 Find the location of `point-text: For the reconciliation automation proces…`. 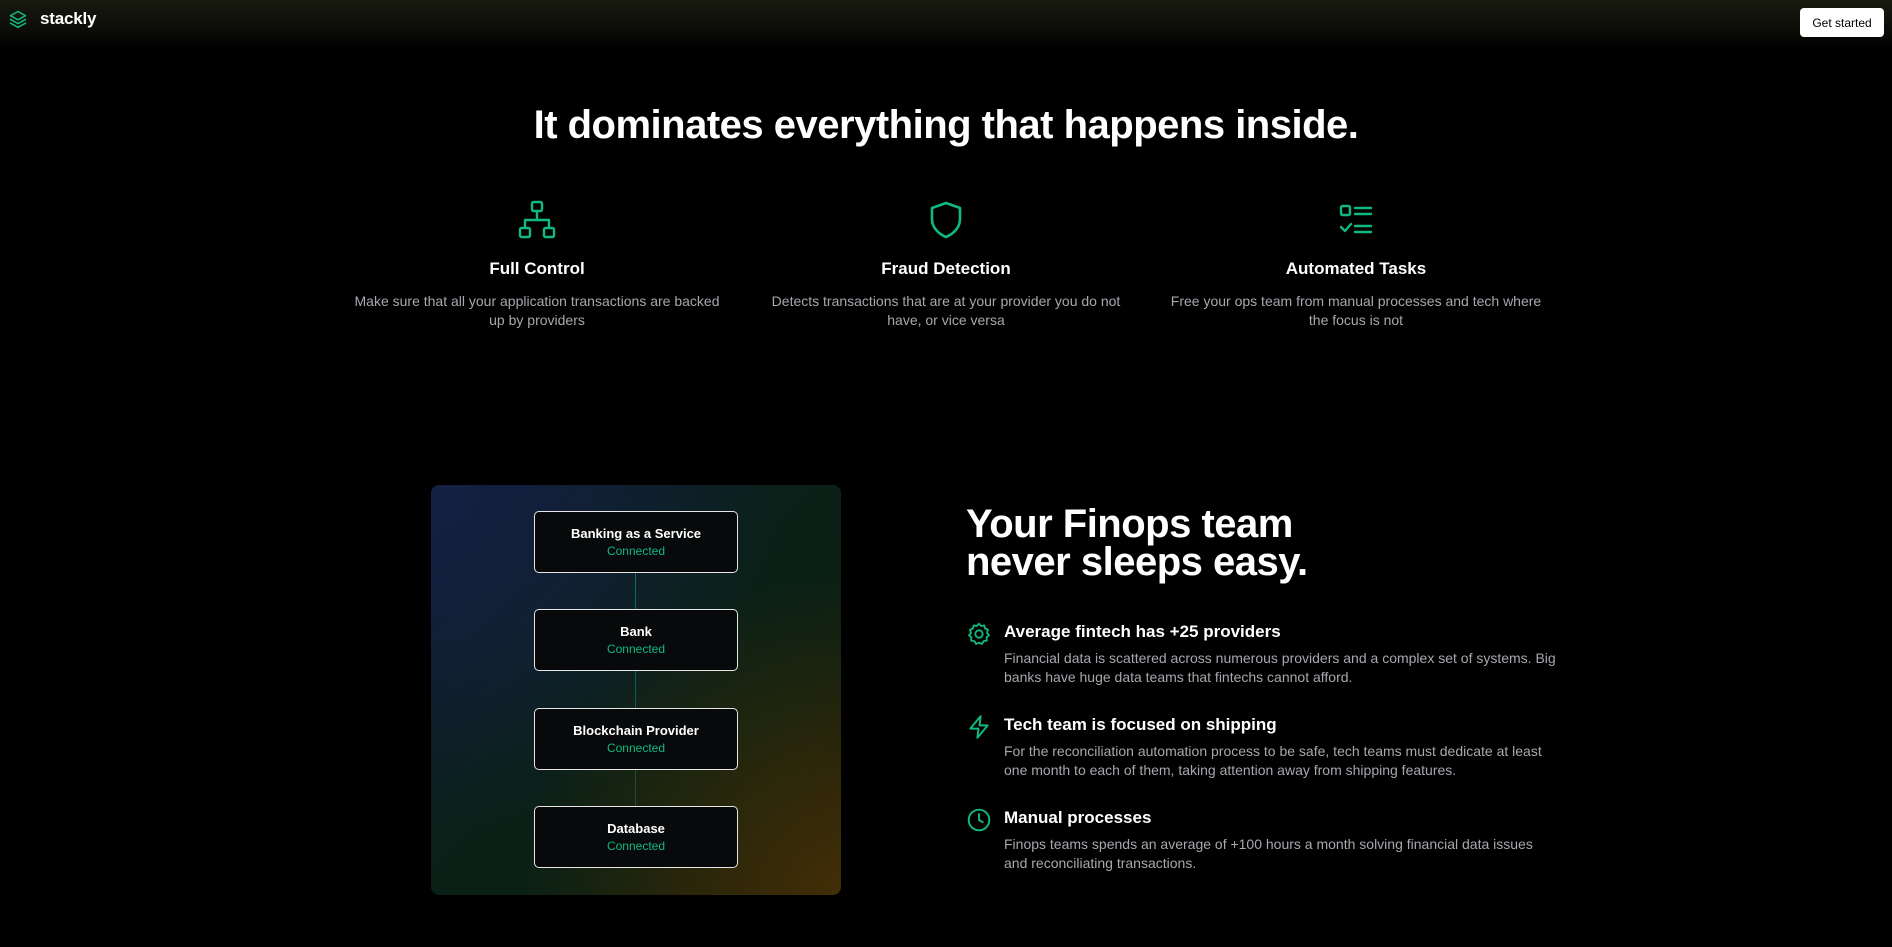

point-text: For the reconciliation automation proces… is located at coordinates (1273, 760).